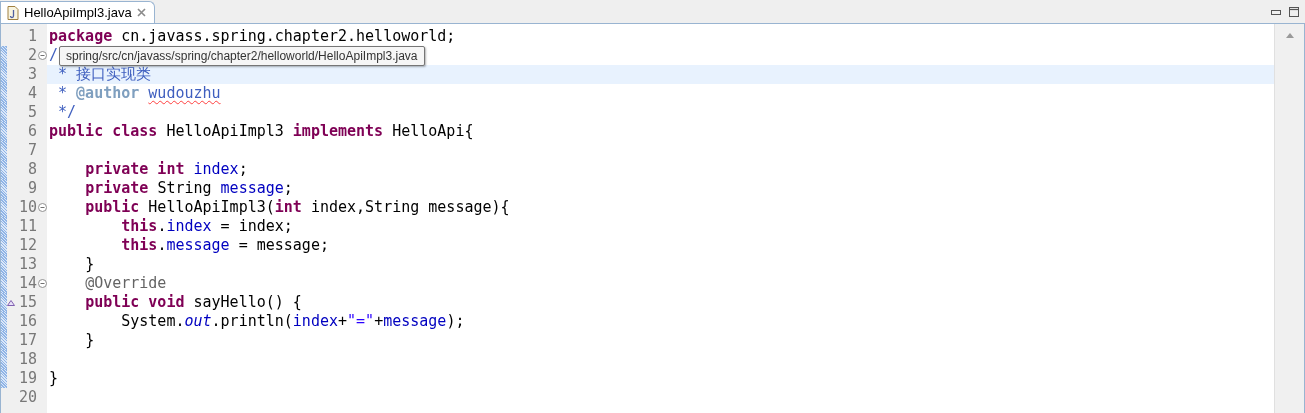  Describe the element at coordinates (67, 112) in the screenshot. I see `code-token: */` at that location.